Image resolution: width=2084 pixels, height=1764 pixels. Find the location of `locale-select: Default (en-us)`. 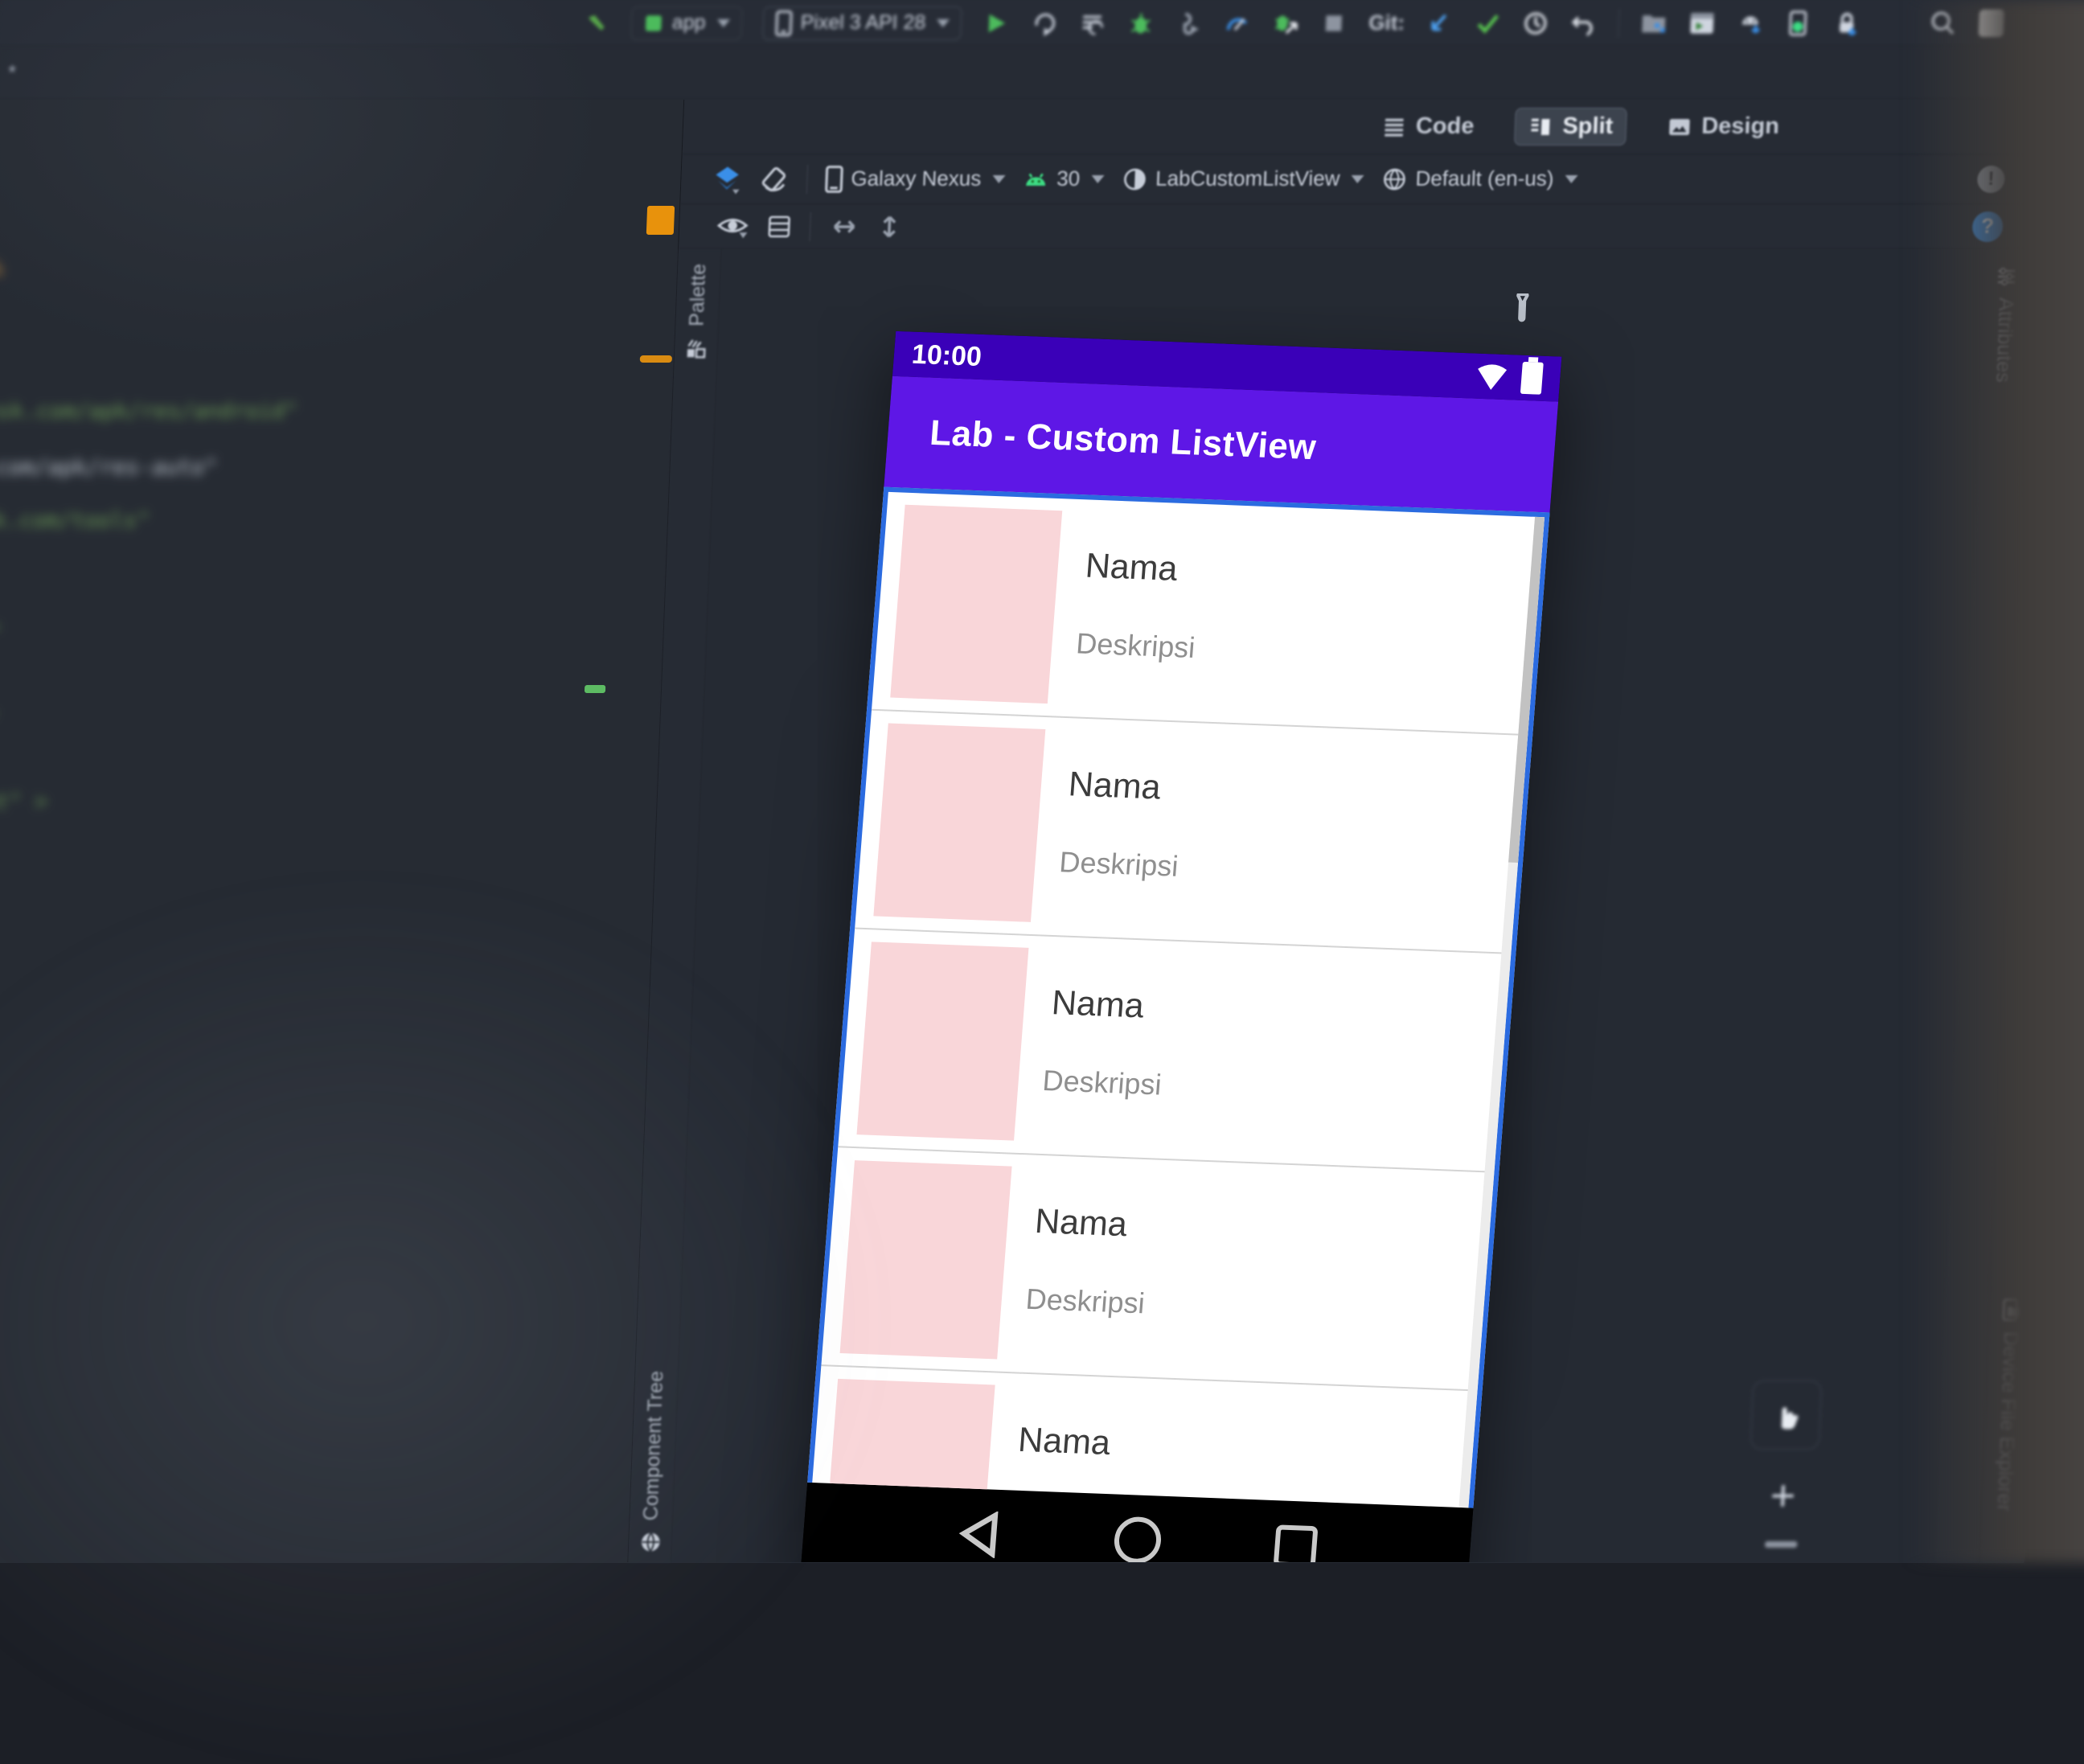

locale-select: Default (en-us) is located at coordinates (1479, 179).